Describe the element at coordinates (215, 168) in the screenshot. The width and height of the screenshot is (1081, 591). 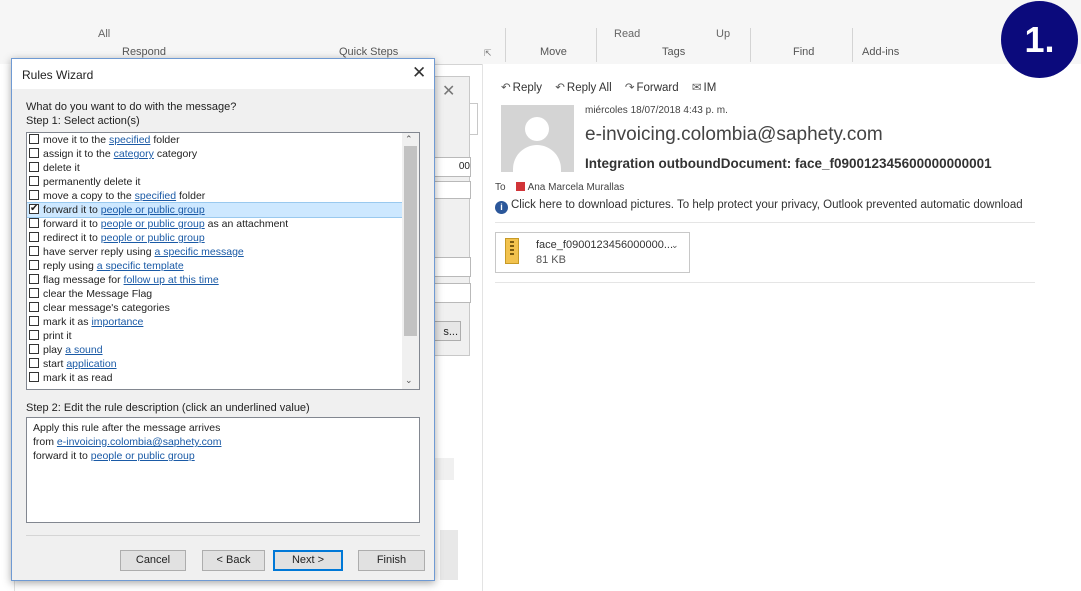
I see `action-item: delete it` at that location.